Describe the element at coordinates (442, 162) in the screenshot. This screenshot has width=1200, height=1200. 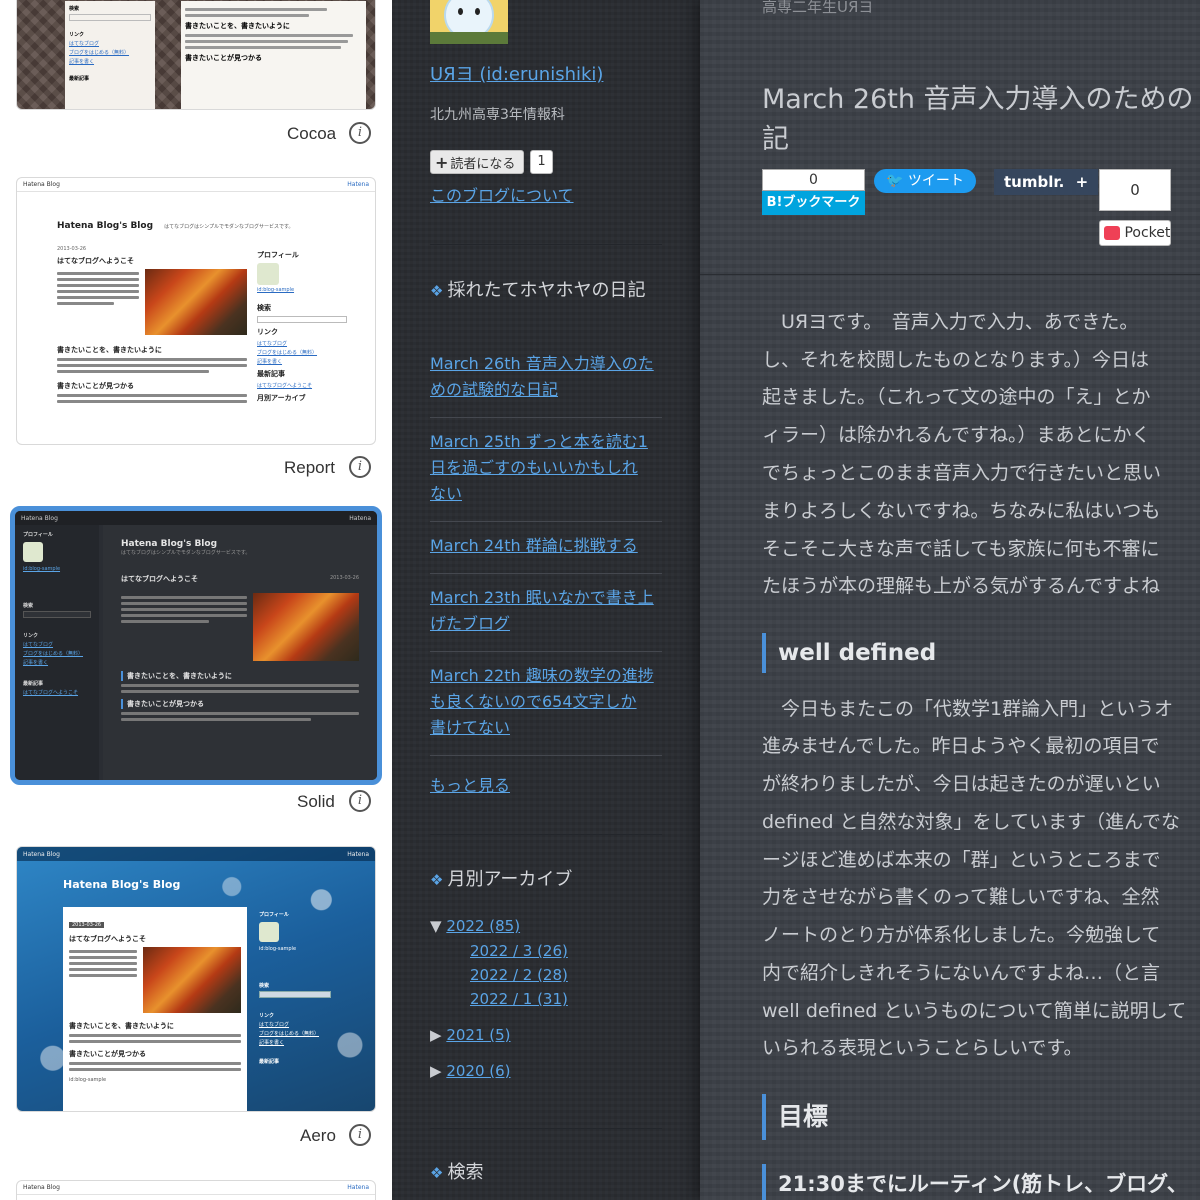
I see `plus-icon: +` at that location.